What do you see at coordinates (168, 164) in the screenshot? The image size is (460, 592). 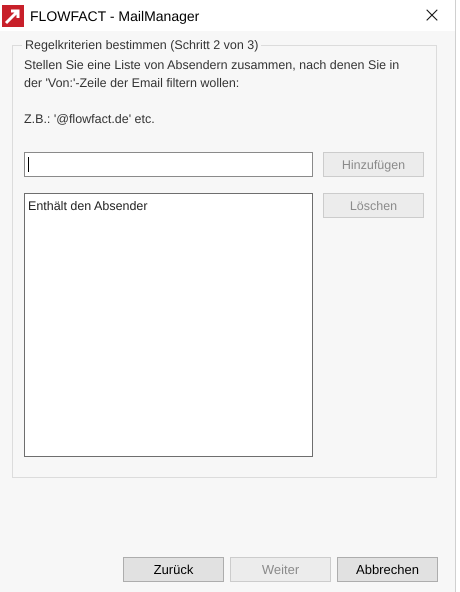 I see `sender-input-field` at bounding box center [168, 164].